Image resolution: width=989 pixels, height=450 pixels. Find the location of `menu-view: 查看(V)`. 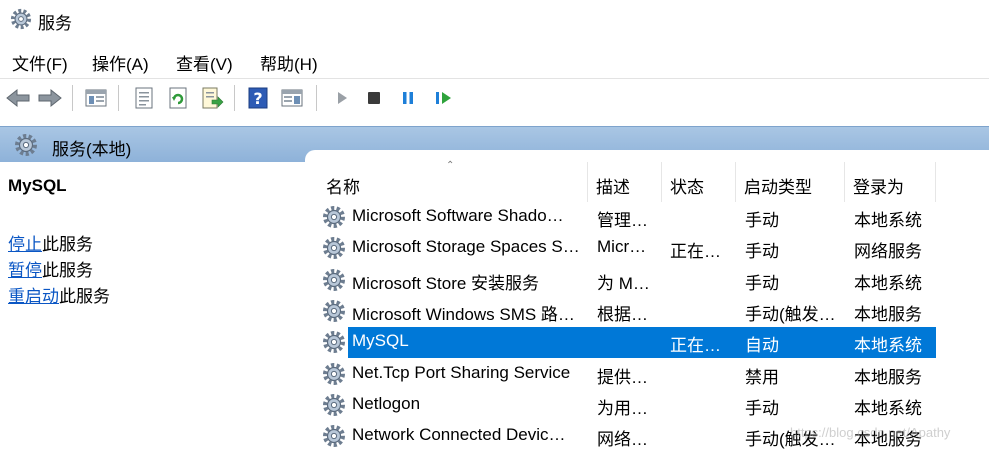

menu-view: 查看(V) is located at coordinates (204, 62).